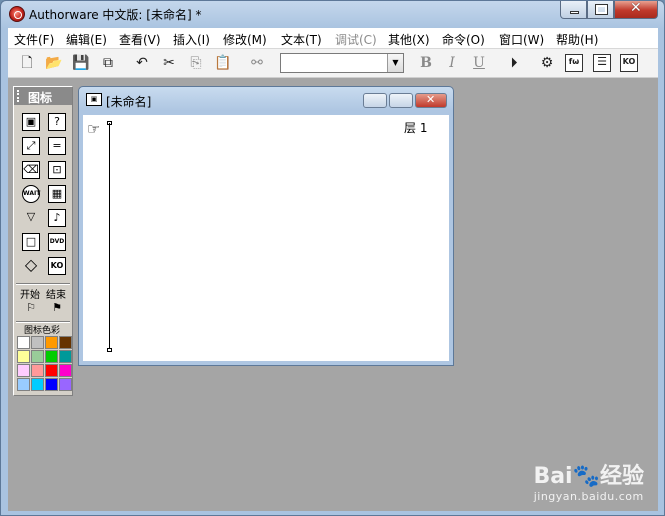  Describe the element at coordinates (577, 39) in the screenshot. I see `menu-help: 帮助(H)` at that location.